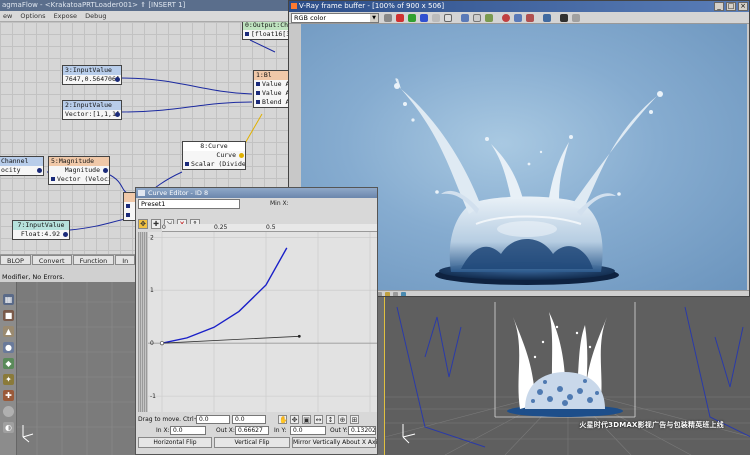  What do you see at coordinates (8, 379) in the screenshot?
I see `star-tool-icon: ✦` at bounding box center [8, 379].